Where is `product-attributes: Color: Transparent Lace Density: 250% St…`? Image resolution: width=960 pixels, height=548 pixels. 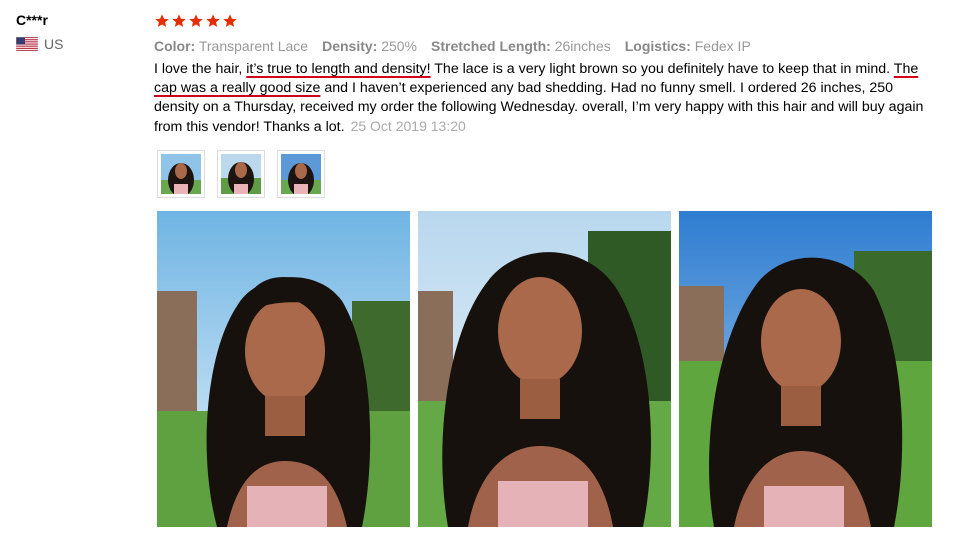 product-attributes: Color: Transparent Lace Density: 250% St… is located at coordinates (549, 46).